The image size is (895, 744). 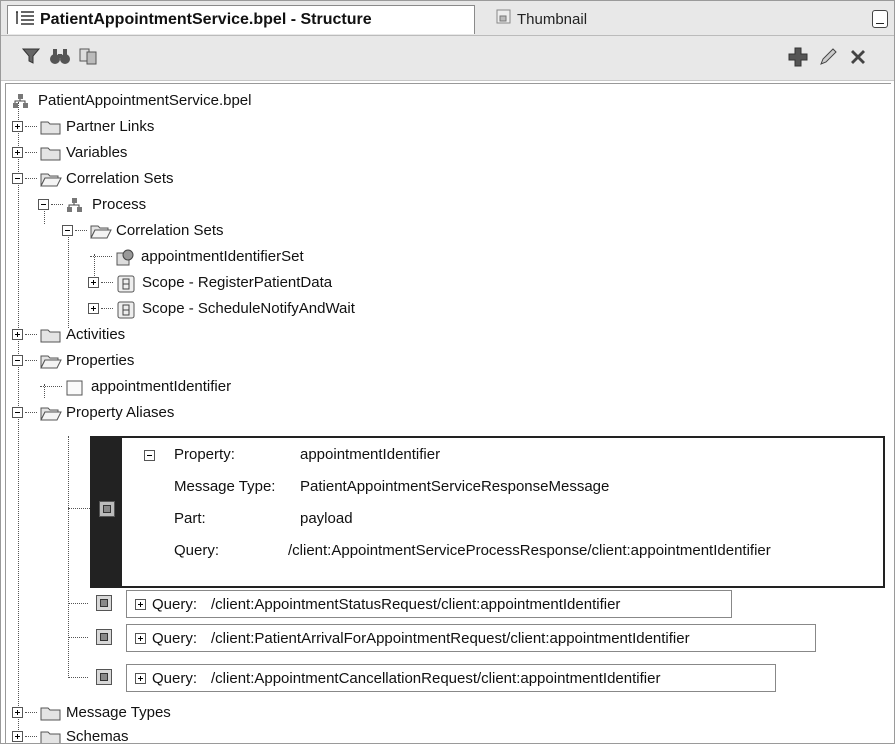 What do you see at coordinates (145, 100) in the screenshot?
I see `tree-label: PatientAppointmentService.bpel` at bounding box center [145, 100].